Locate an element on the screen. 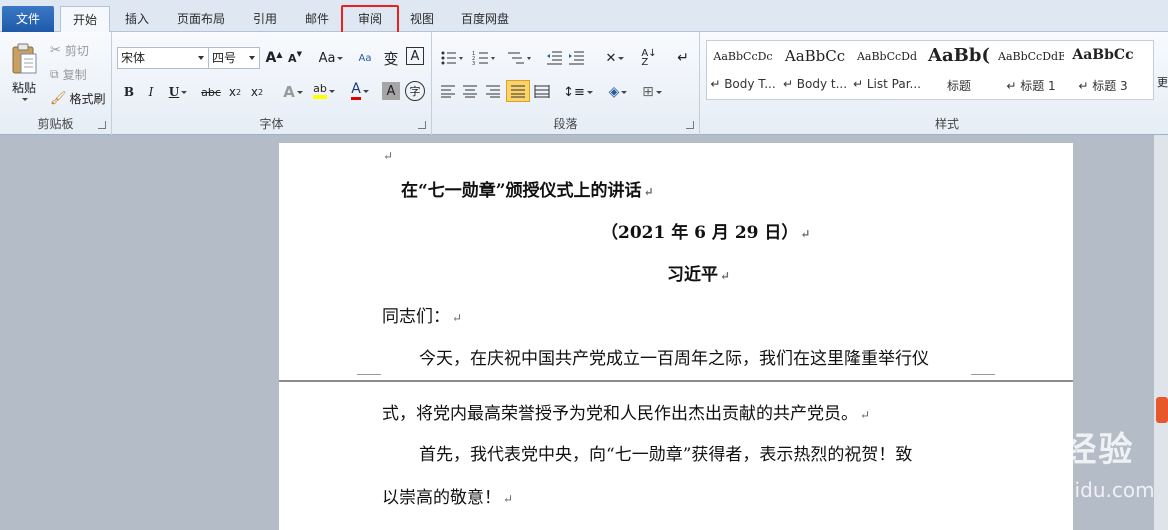 The width and height of the screenshot is (1168, 530). justify-button is located at coordinates (518, 91).